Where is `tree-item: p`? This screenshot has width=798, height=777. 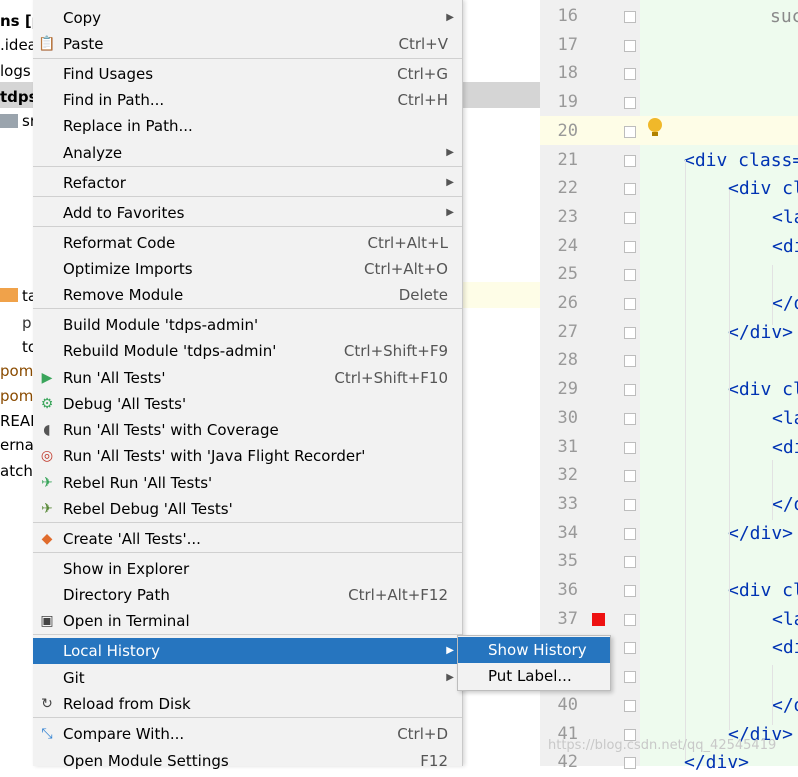
tree-item: p is located at coordinates (27, 323).